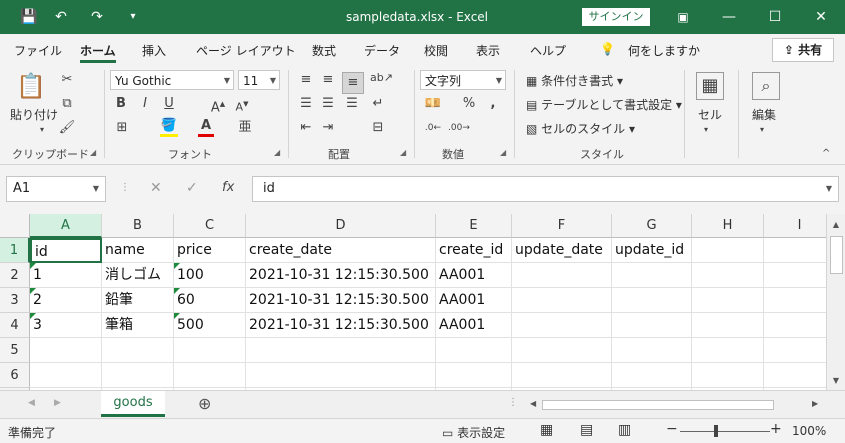 This screenshot has width=845, height=443. Describe the element at coordinates (574, 80) in the screenshot. I see `conditional-formatting-button: ▦ 条件付き書式 ▾` at that location.